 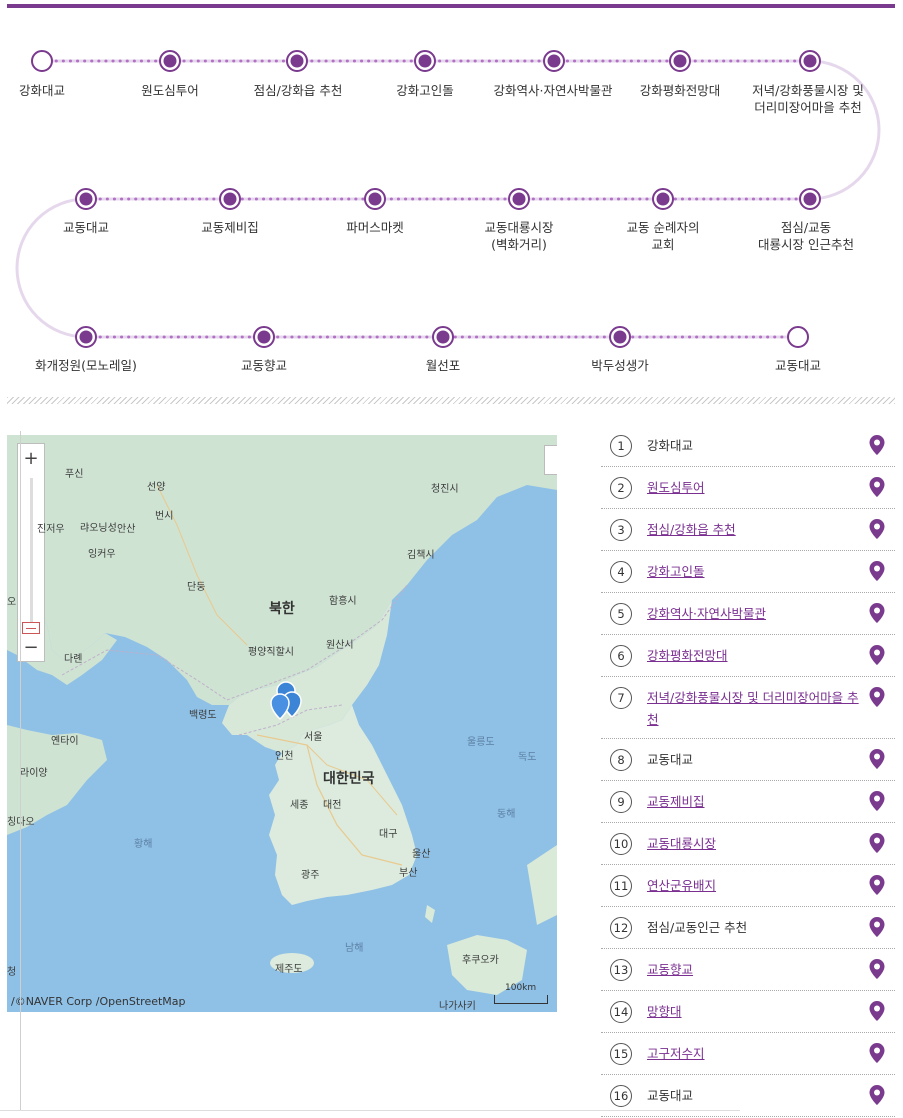 What do you see at coordinates (313, 737) in the screenshot?
I see `map-place-label: 서울` at bounding box center [313, 737].